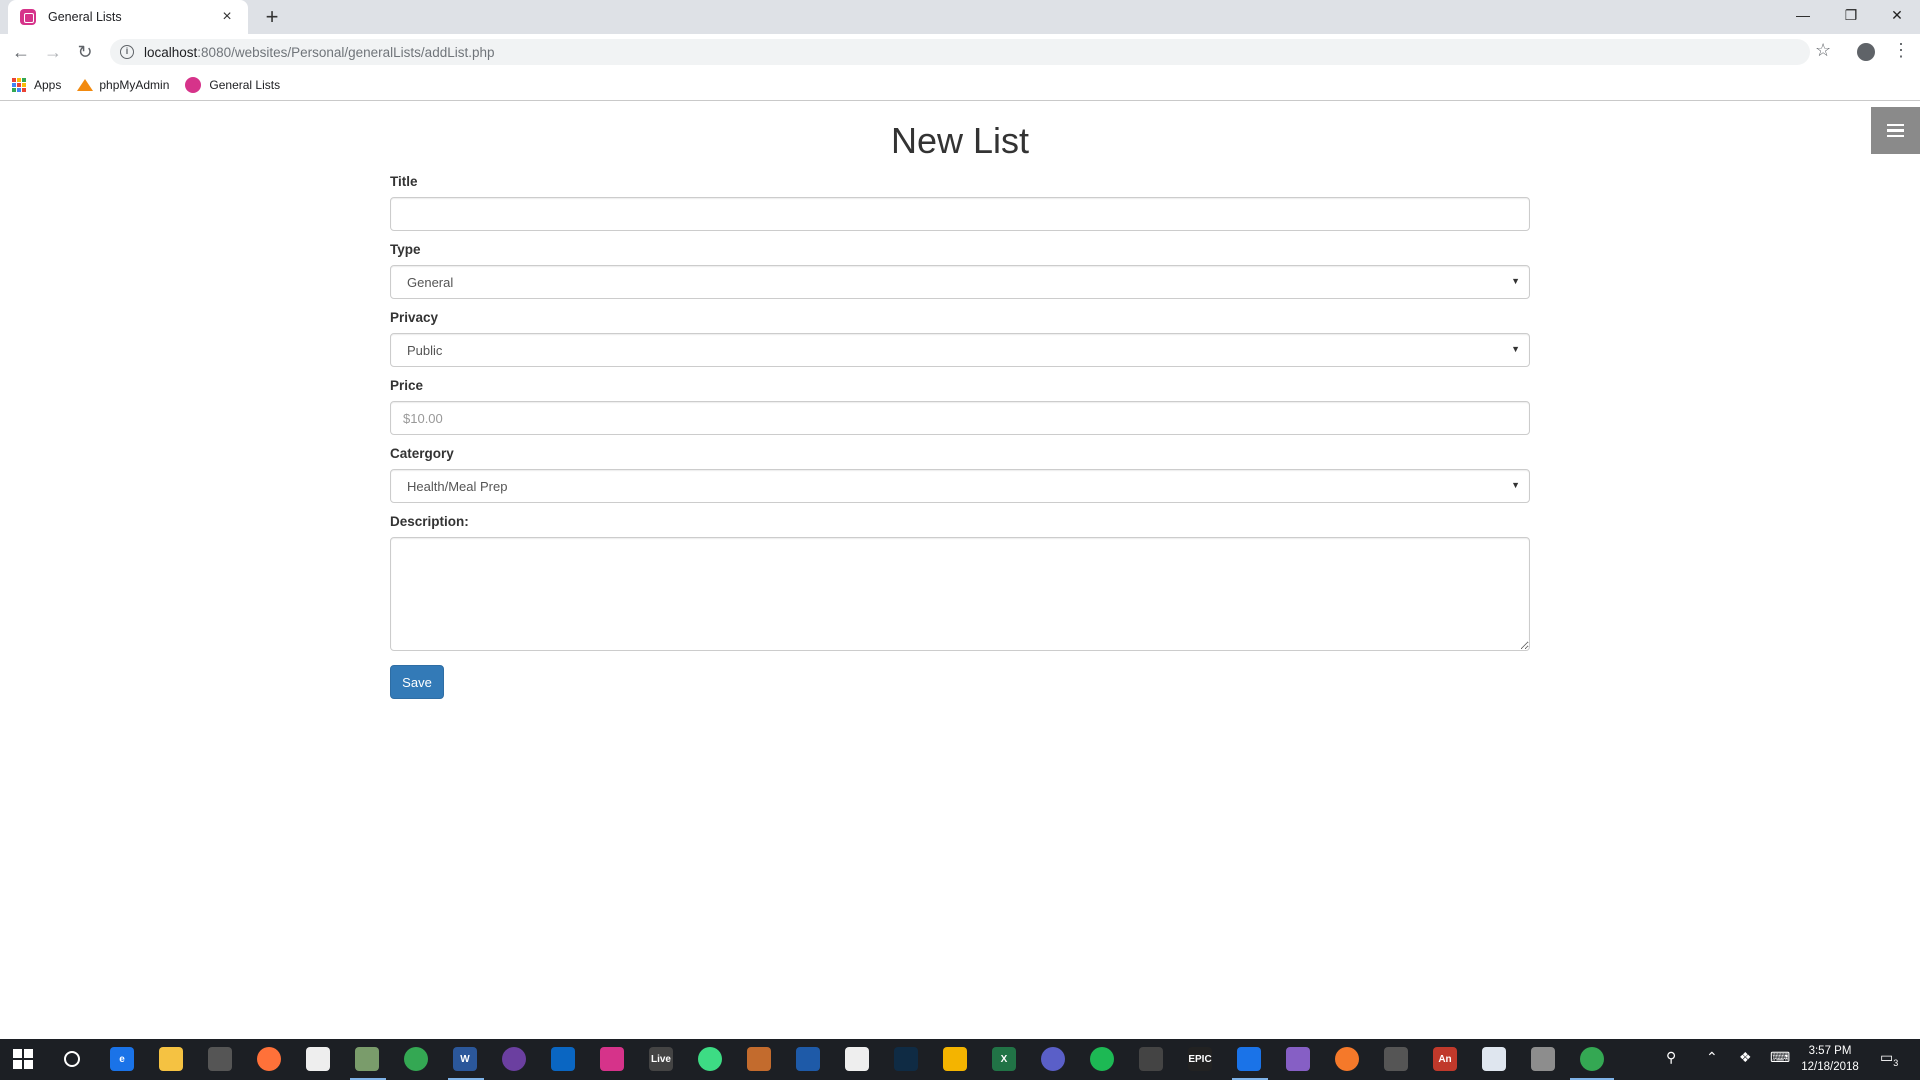  I want to click on profile-avatar-icon, so click(1866, 52).